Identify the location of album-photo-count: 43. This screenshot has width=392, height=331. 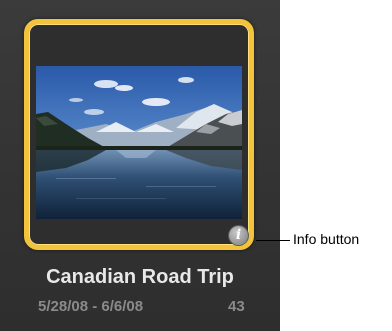
(236, 306).